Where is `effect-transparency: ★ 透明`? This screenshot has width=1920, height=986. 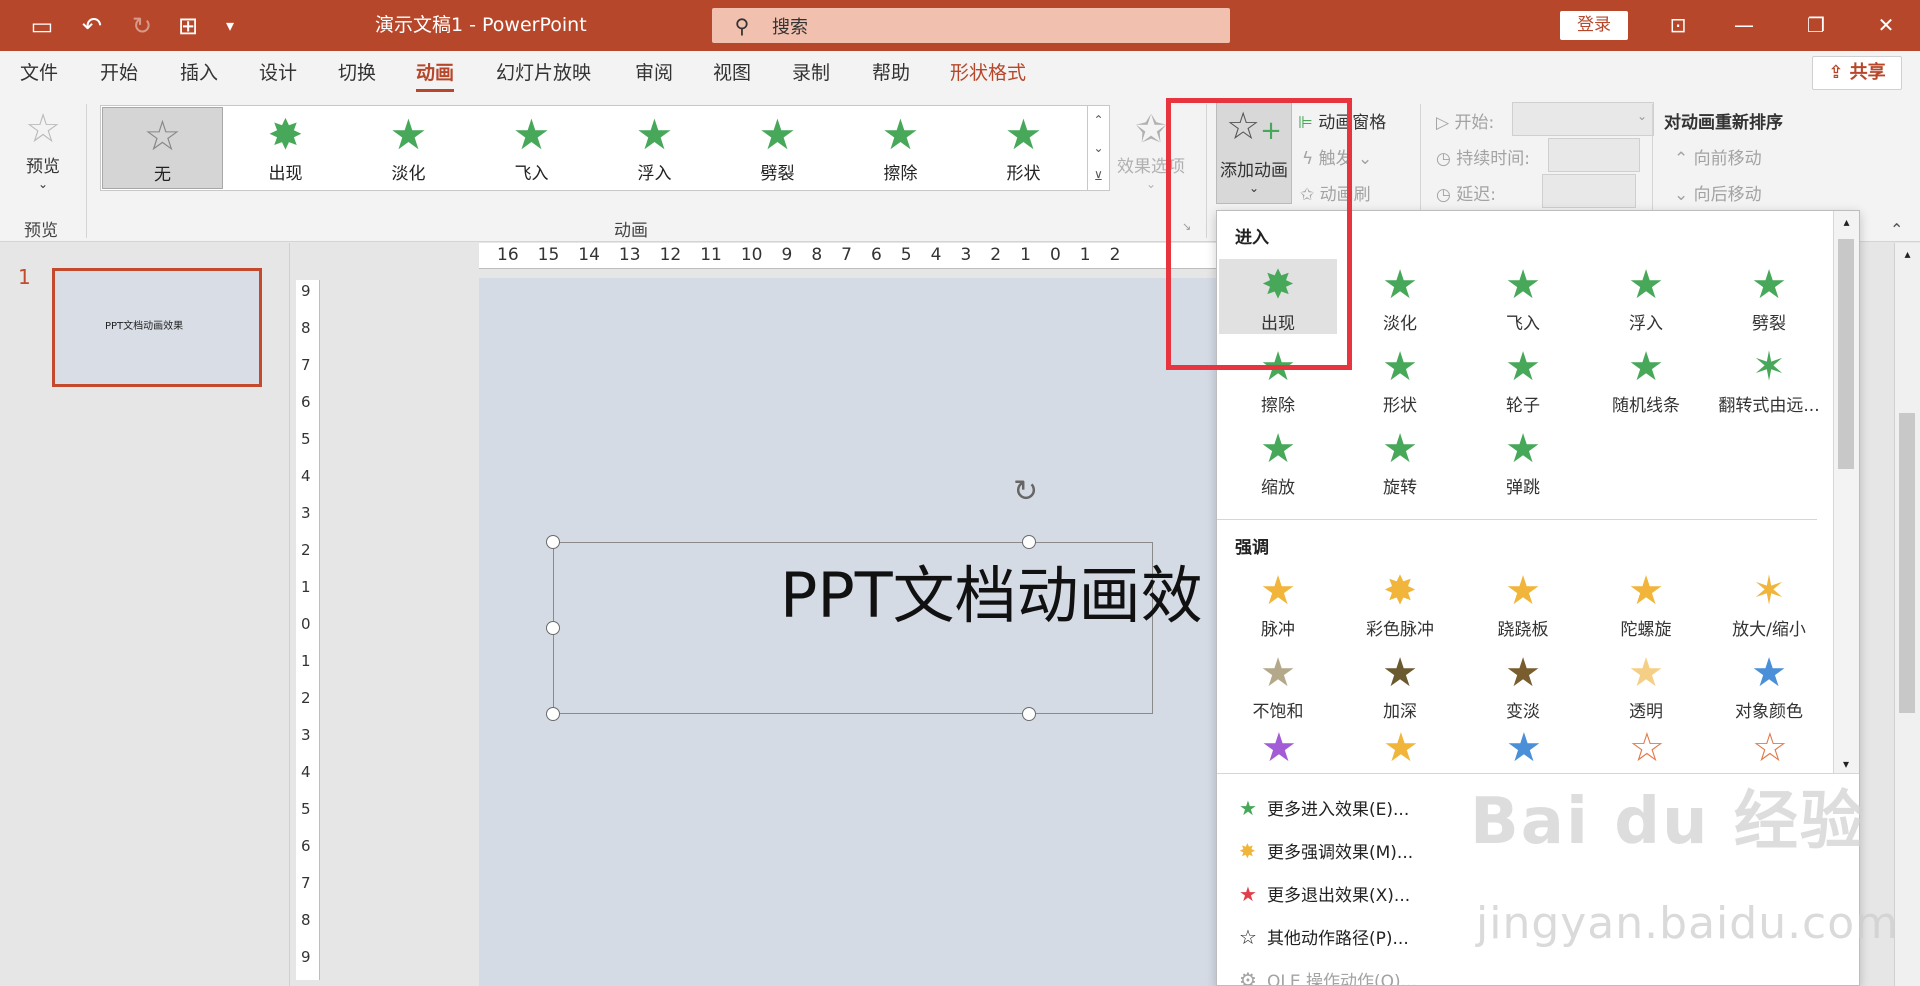 effect-transparency: ★ 透明 is located at coordinates (1646, 684).